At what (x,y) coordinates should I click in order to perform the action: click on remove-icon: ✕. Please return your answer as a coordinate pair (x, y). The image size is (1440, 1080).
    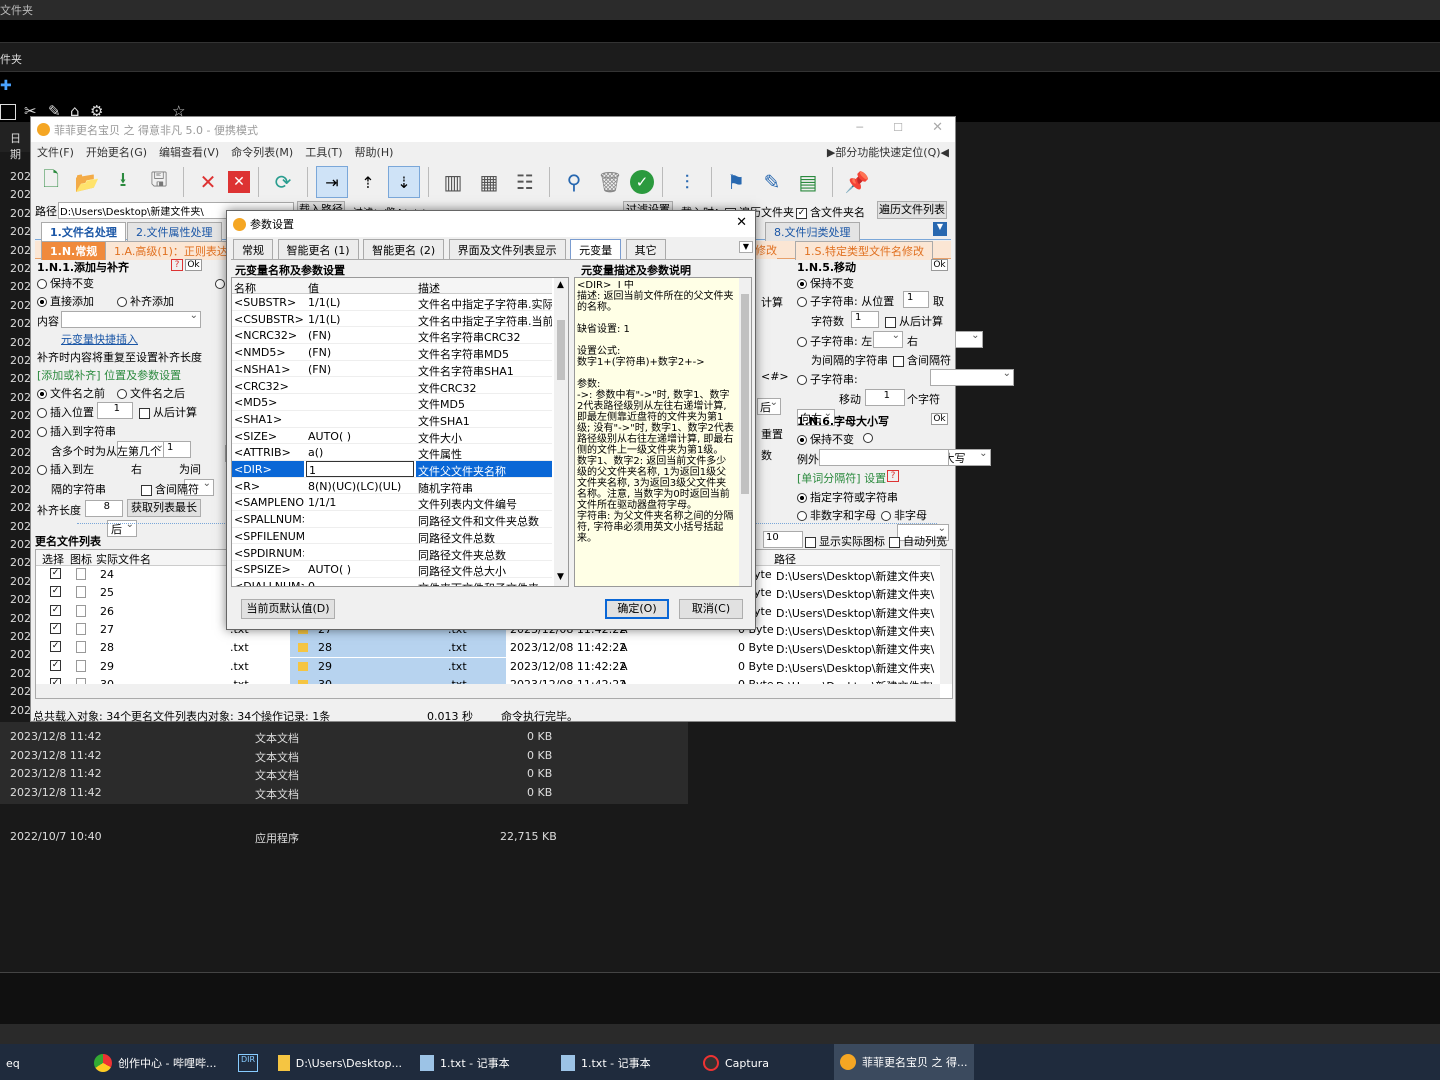
    Looking at the image, I should click on (208, 182).